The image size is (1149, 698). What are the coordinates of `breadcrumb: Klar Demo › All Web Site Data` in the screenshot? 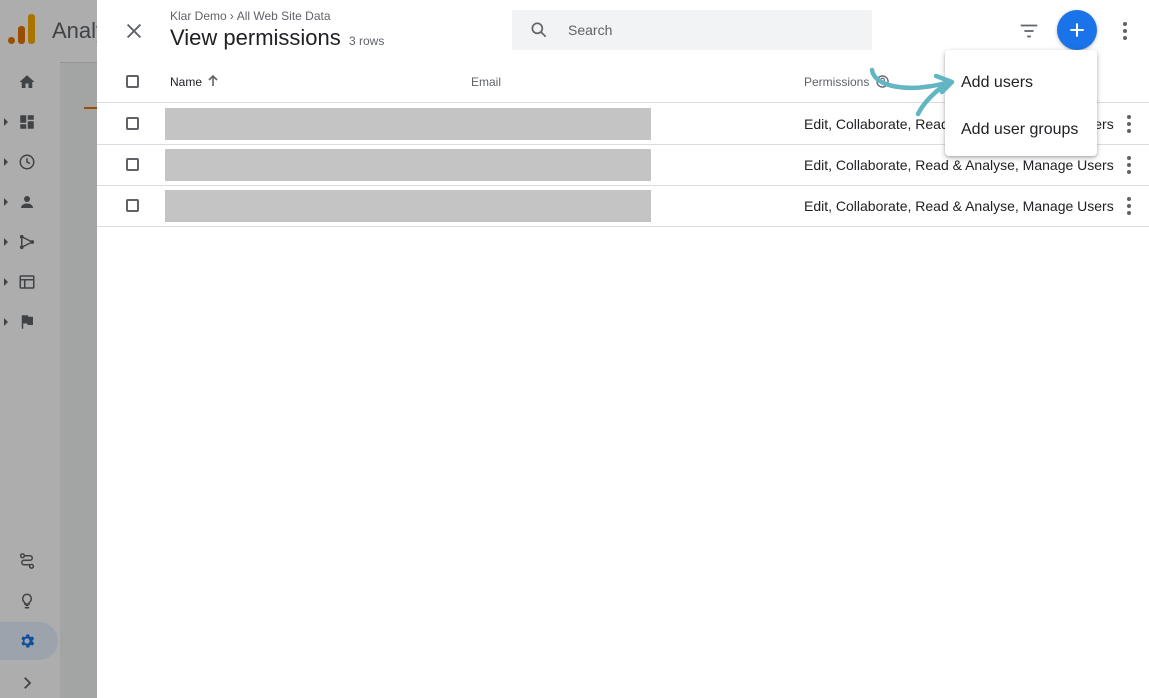 It's located at (250, 16).